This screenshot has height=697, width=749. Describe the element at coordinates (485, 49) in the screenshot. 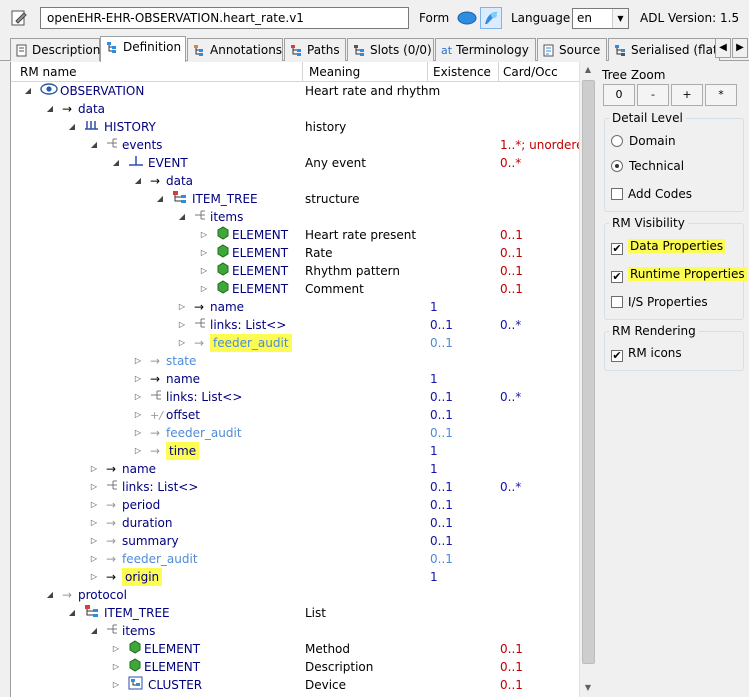

I see `tab-terminology: at Terminology` at that location.